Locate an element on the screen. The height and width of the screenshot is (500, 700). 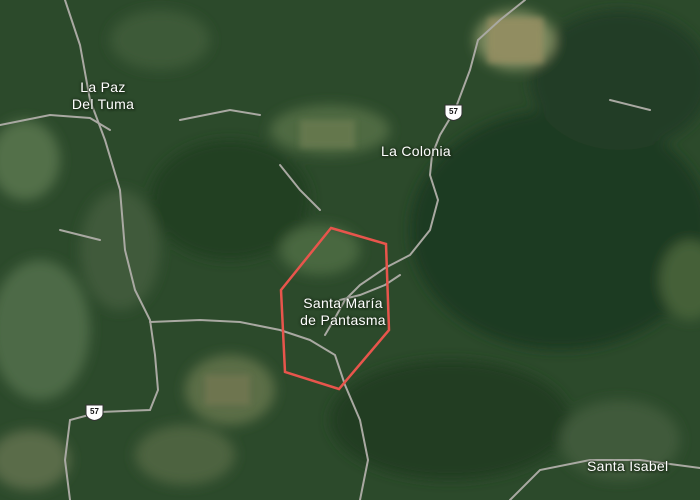
place-label-santa-isabel: Santa Isabel is located at coordinates (627, 466).